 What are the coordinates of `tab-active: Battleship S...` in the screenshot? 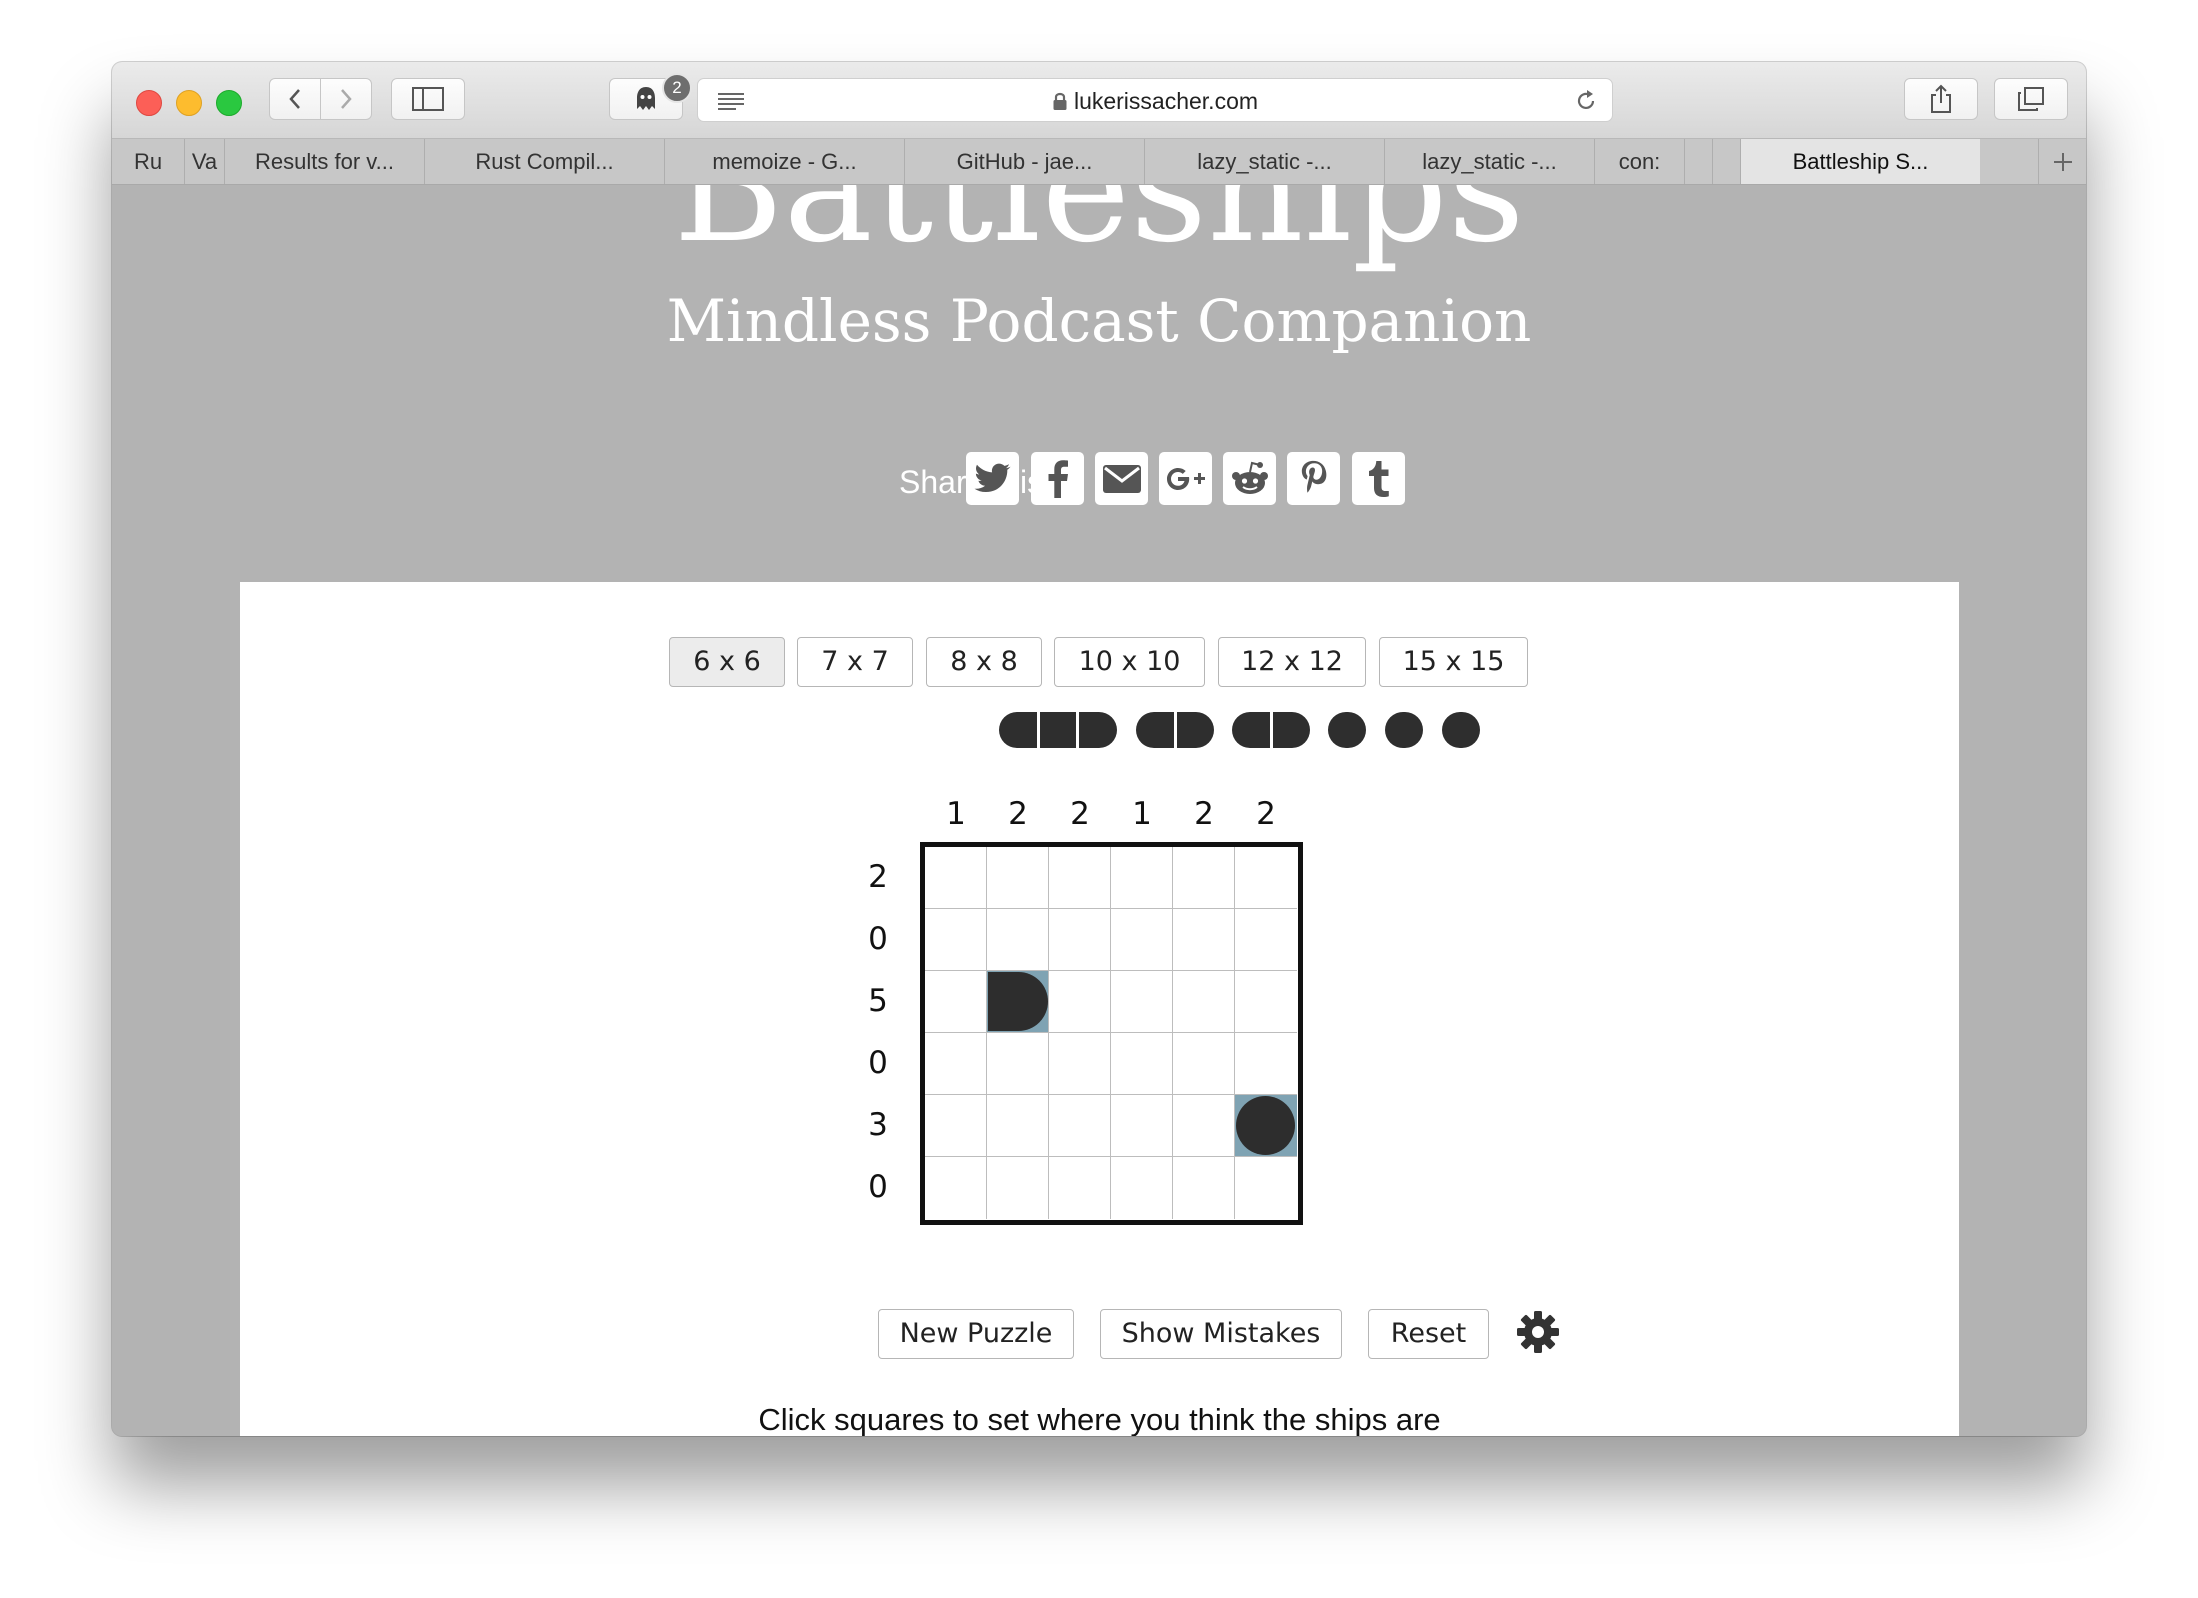 It's located at (1860, 161).